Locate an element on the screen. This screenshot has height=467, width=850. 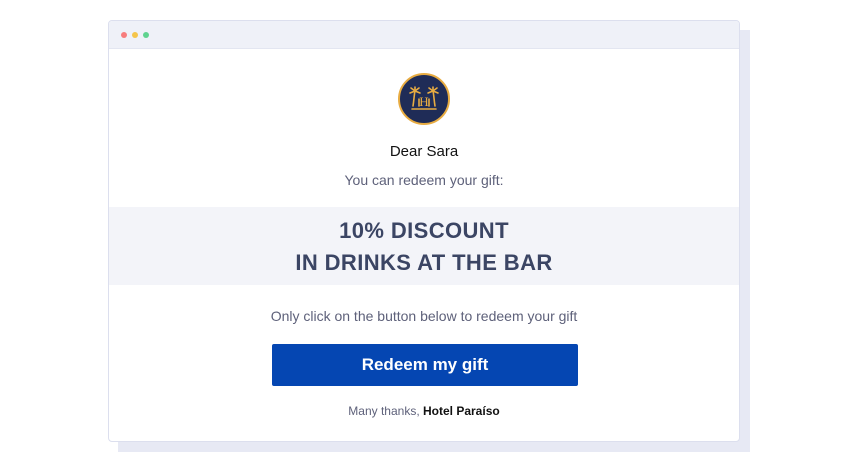
svg-text: H is located at coordinates (423, 101).